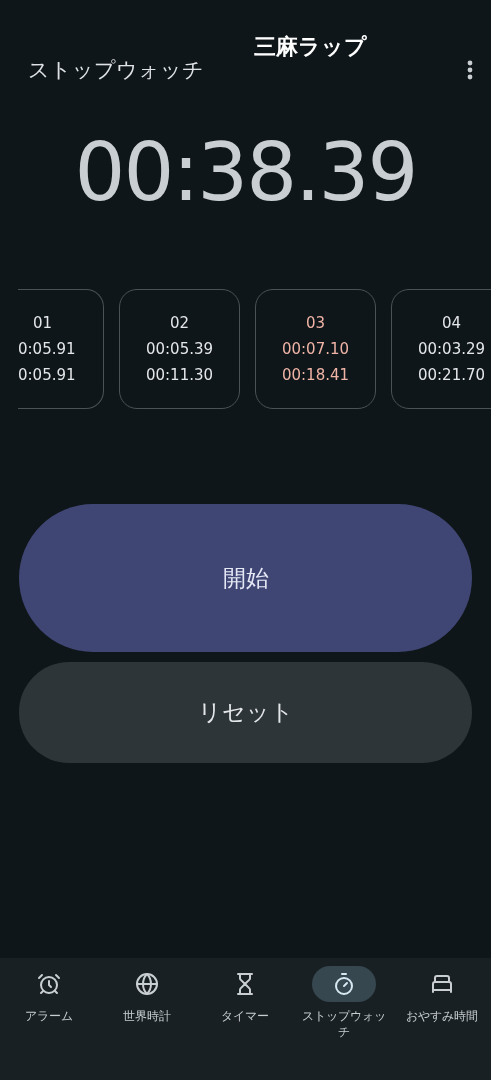 Image resolution: width=491 pixels, height=1080 pixels. What do you see at coordinates (49, 1023) in the screenshot?
I see `nav-tab: アラーム` at bounding box center [49, 1023].